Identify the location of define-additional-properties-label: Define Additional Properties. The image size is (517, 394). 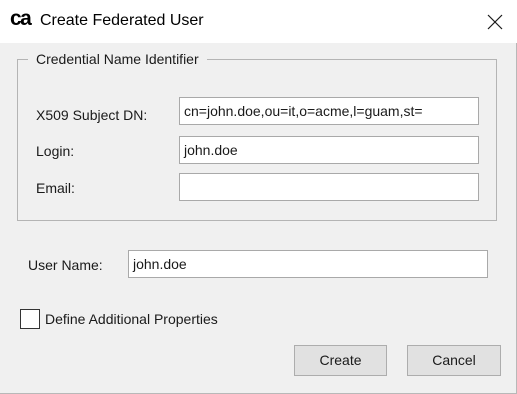
(131, 319).